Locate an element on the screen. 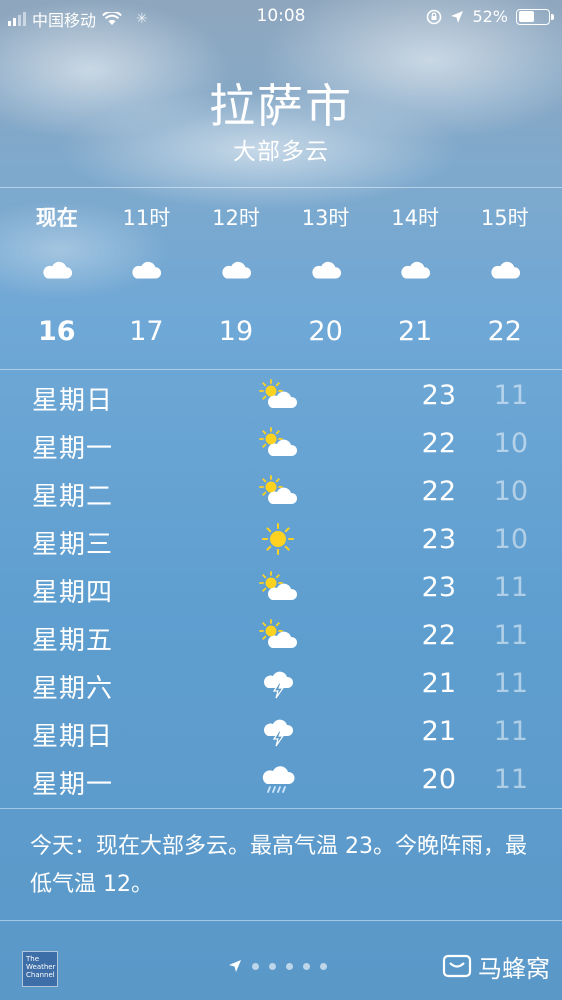  today-summary: 今天：现在大部多云。最高气温 23。今晚阵雨，最低气温 12。 is located at coordinates (278, 865).